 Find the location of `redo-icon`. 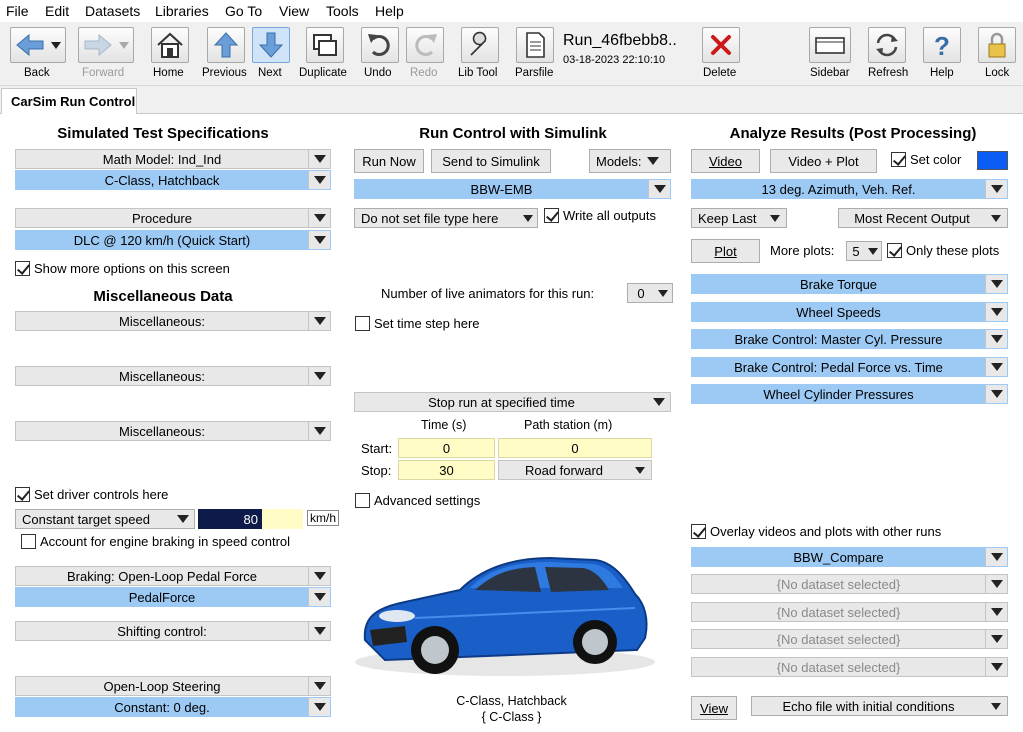

redo-icon is located at coordinates (426, 45).